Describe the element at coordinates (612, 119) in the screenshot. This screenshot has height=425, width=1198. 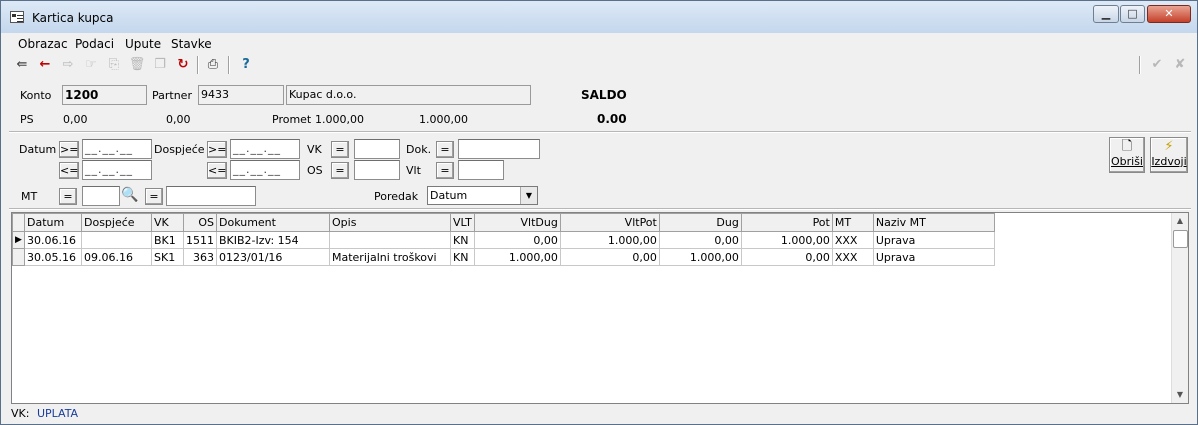
I see `saldo-value: 0.00` at that location.